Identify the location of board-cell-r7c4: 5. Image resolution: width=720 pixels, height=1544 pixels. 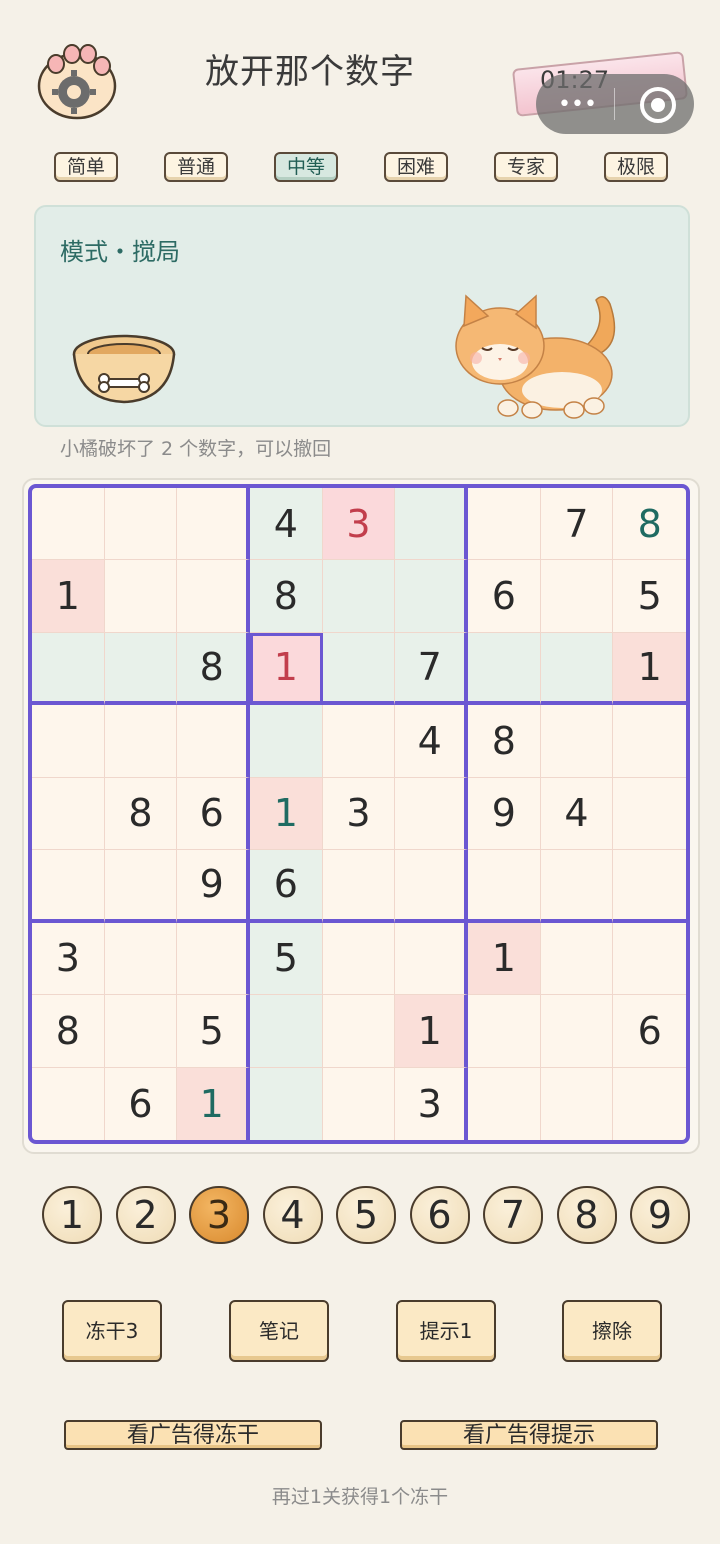
(286, 959).